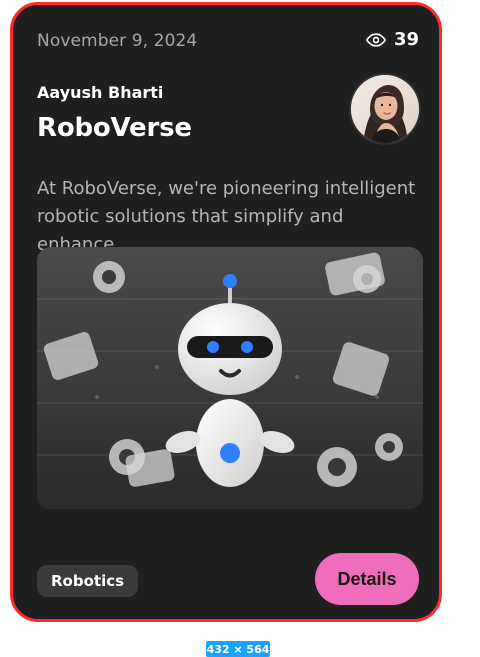  I want to click on post-title: RoboVerse, so click(114, 128).